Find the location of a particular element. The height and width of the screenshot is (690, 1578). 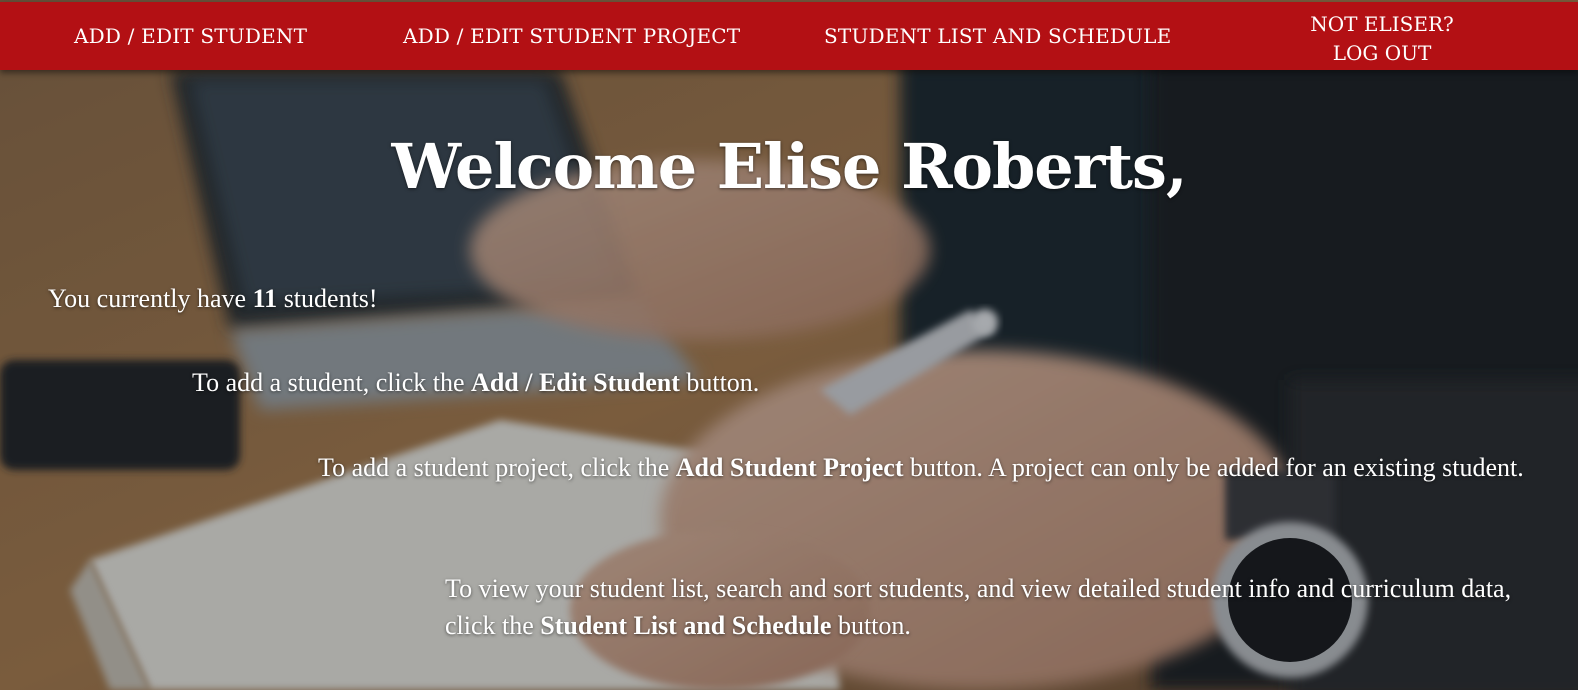

nav-student-list-and-schedule: STUDENT LIST AND SCHEDULE is located at coordinates (997, 36).